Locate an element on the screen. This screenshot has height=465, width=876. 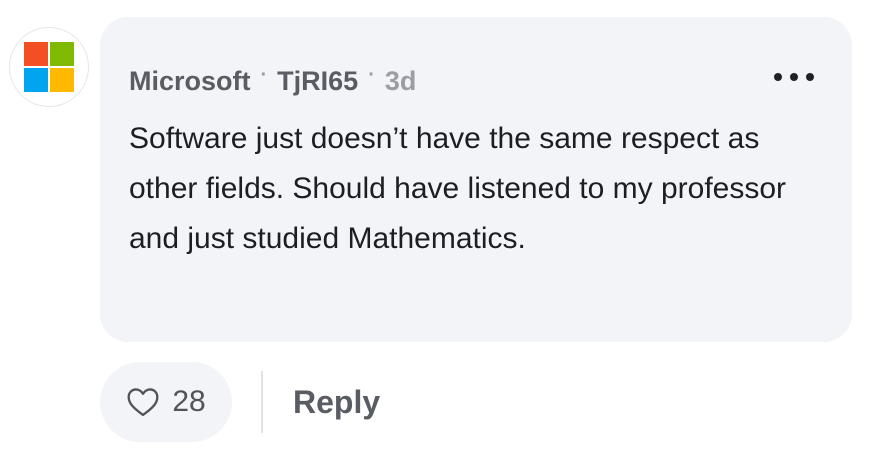
comment-age: 3d is located at coordinates (400, 81).